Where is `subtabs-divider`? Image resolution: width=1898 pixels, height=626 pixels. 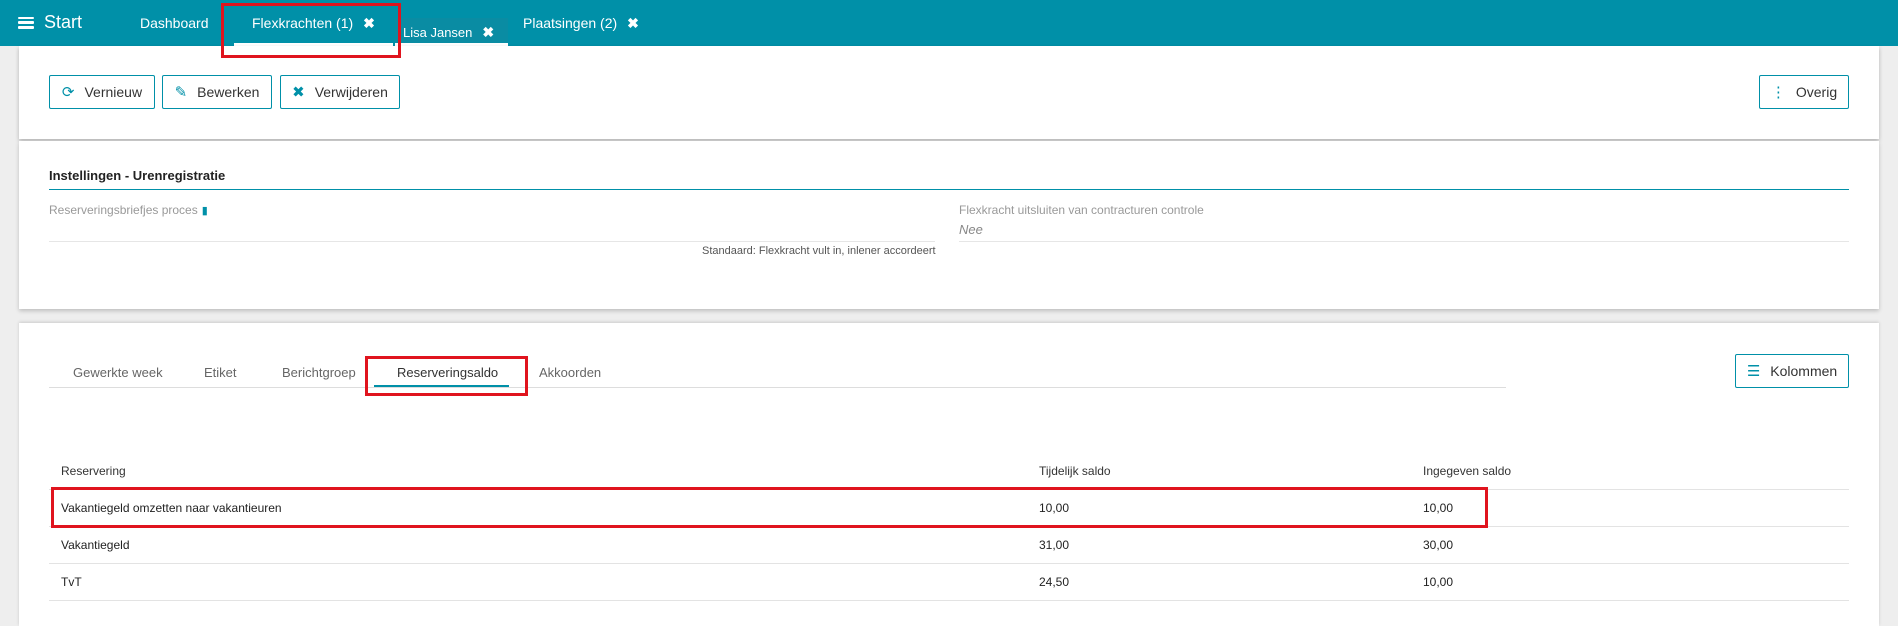
subtabs-divider is located at coordinates (777, 387).